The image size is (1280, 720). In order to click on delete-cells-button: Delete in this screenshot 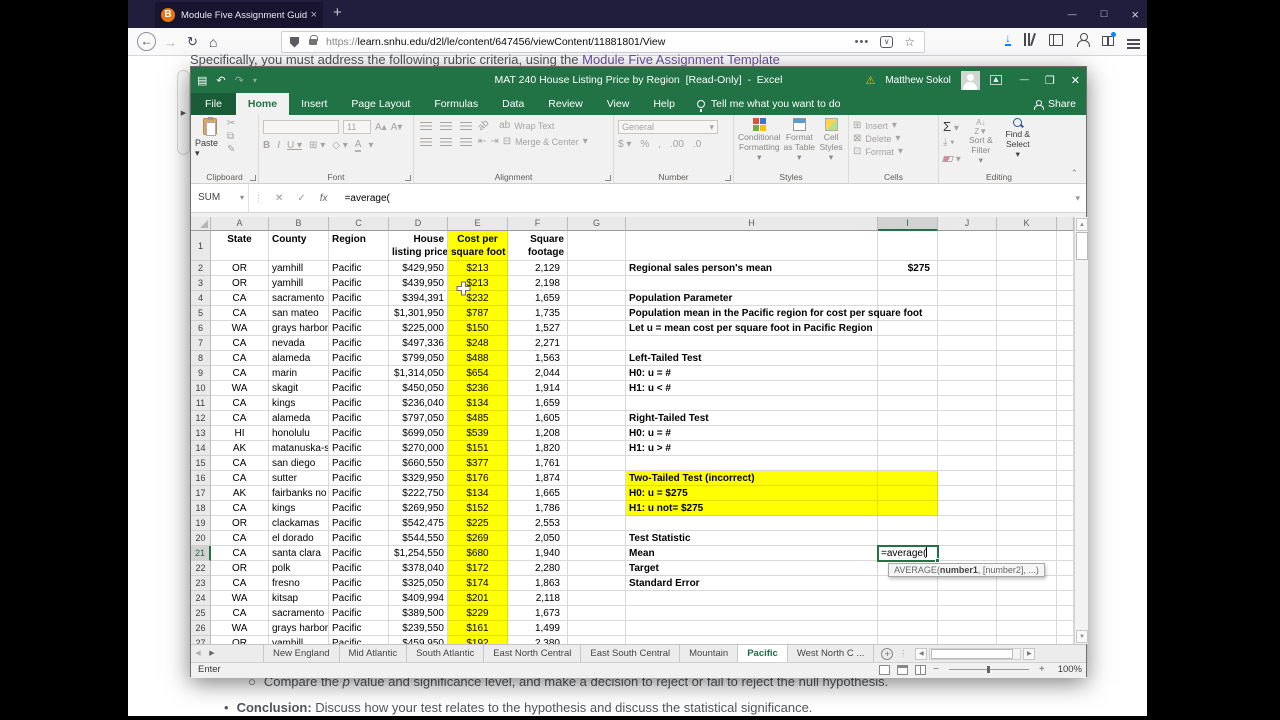, I will do `click(878, 139)`.